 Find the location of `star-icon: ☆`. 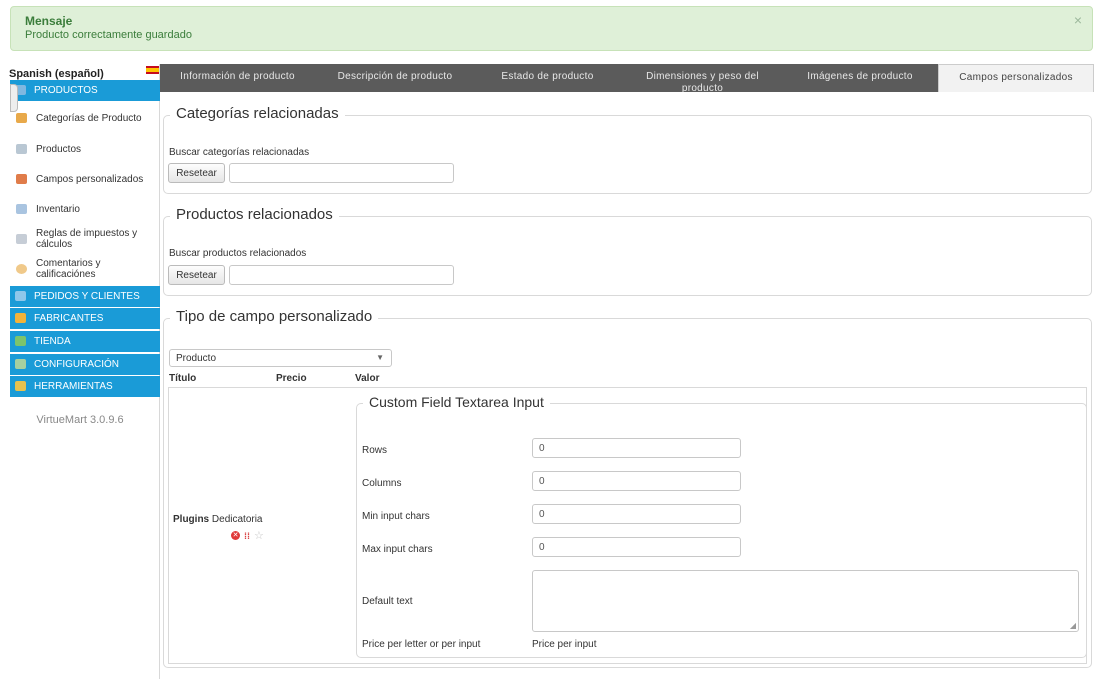

star-icon: ☆ is located at coordinates (259, 535).